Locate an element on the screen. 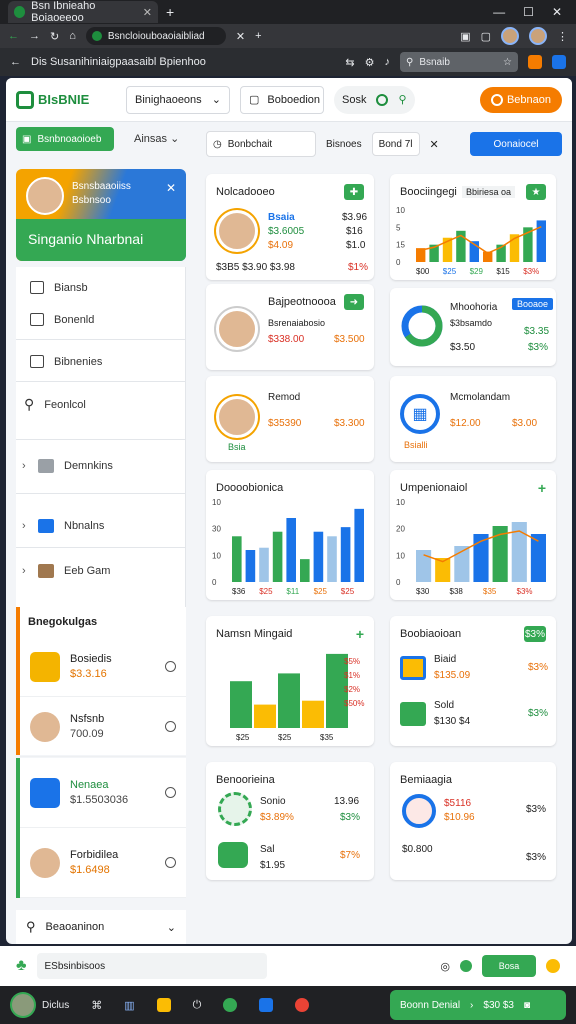 This screenshot has height=1024, width=576. files-icon: ▥ is located at coordinates (129, 1005).